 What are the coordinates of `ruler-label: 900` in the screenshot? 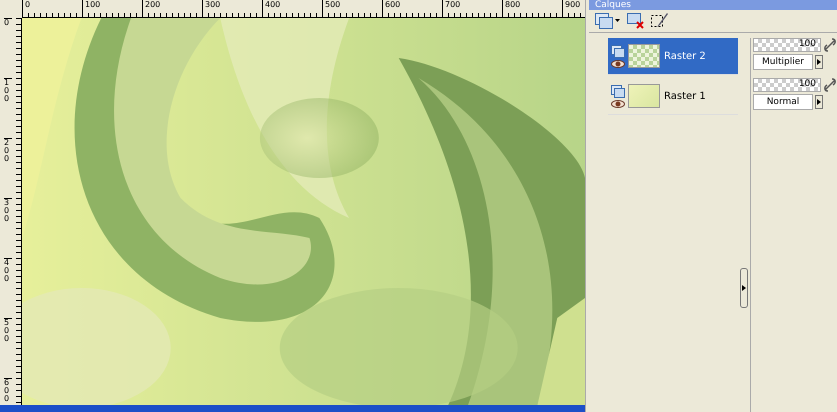 It's located at (571, 8).